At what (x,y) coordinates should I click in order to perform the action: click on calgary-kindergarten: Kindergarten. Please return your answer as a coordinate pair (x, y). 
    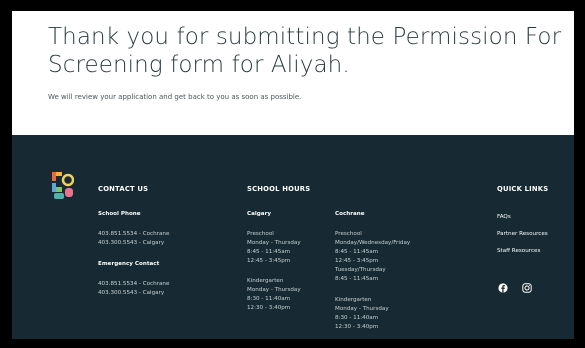
    Looking at the image, I should click on (265, 281).